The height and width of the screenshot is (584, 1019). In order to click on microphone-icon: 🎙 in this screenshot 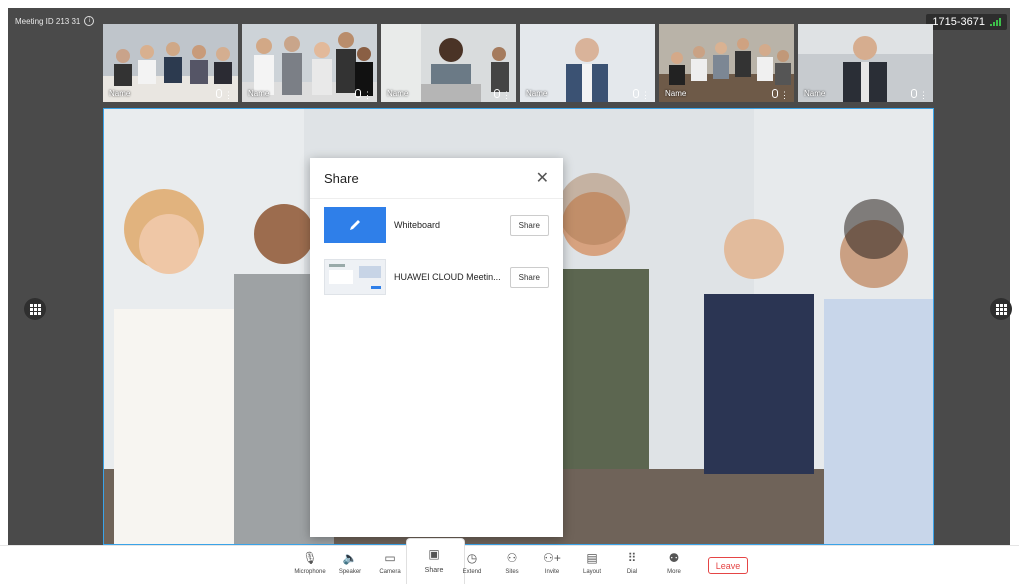, I will do `click(310, 558)`.